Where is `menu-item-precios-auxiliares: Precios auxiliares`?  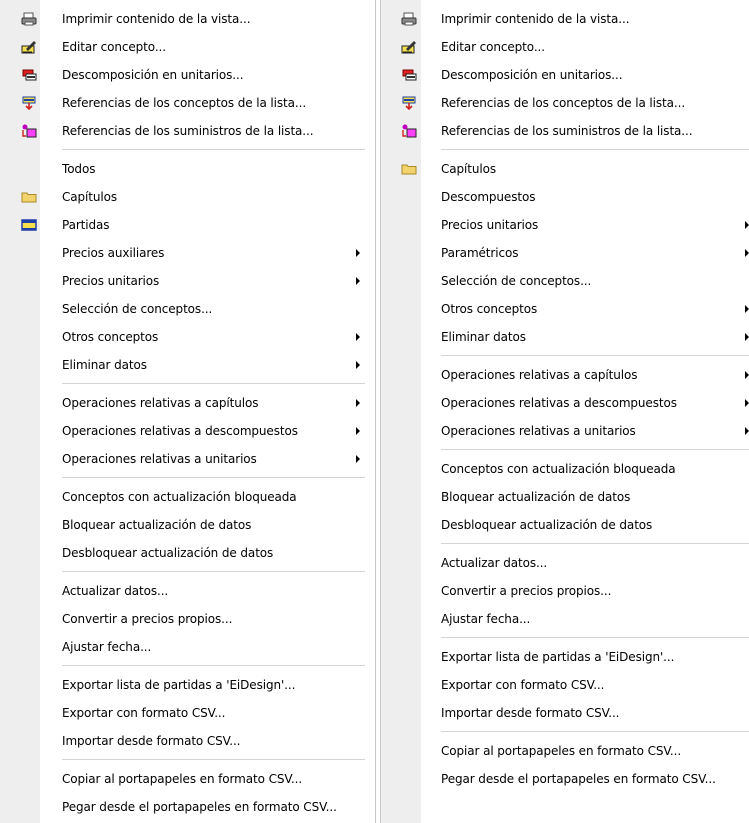
menu-item-precios-auxiliares: Precios auxiliares is located at coordinates (187, 253).